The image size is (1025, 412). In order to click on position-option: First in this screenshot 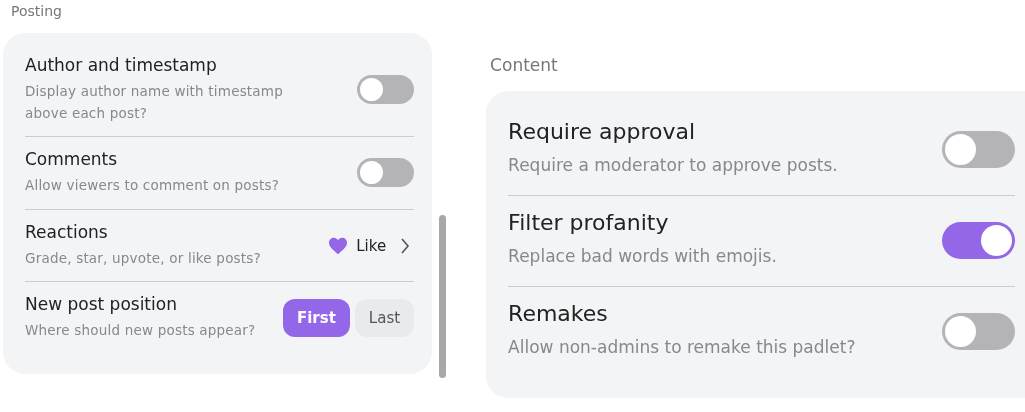, I will do `click(316, 318)`.